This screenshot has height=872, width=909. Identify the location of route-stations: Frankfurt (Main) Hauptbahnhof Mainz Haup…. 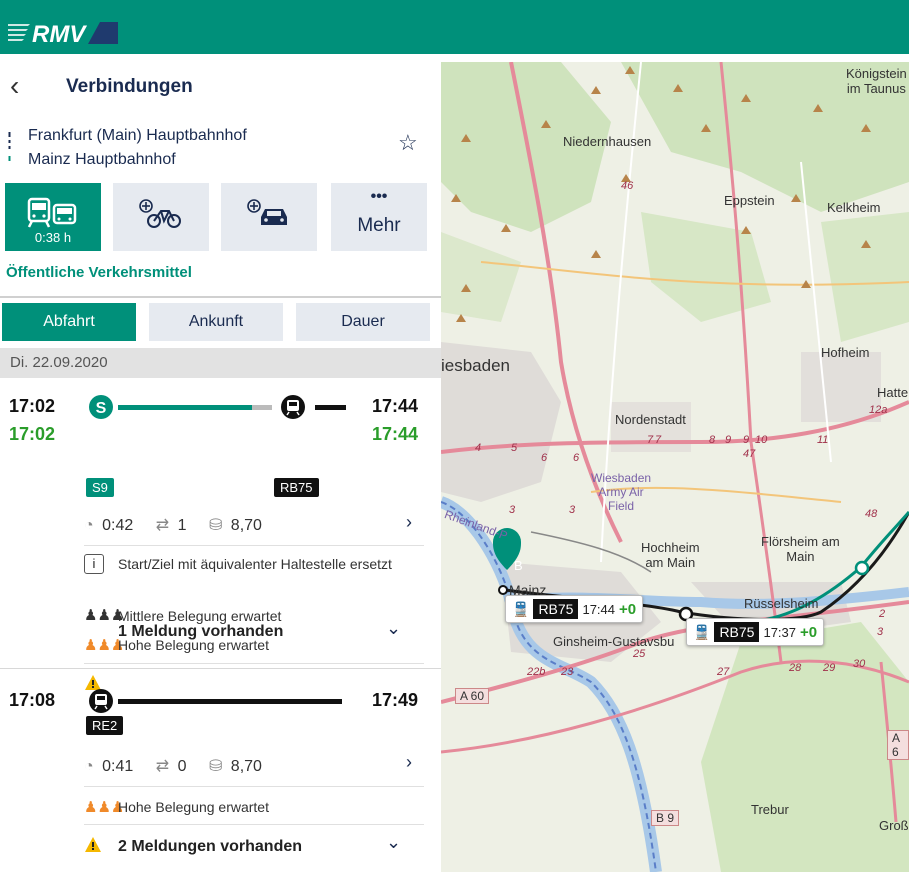
(137, 148).